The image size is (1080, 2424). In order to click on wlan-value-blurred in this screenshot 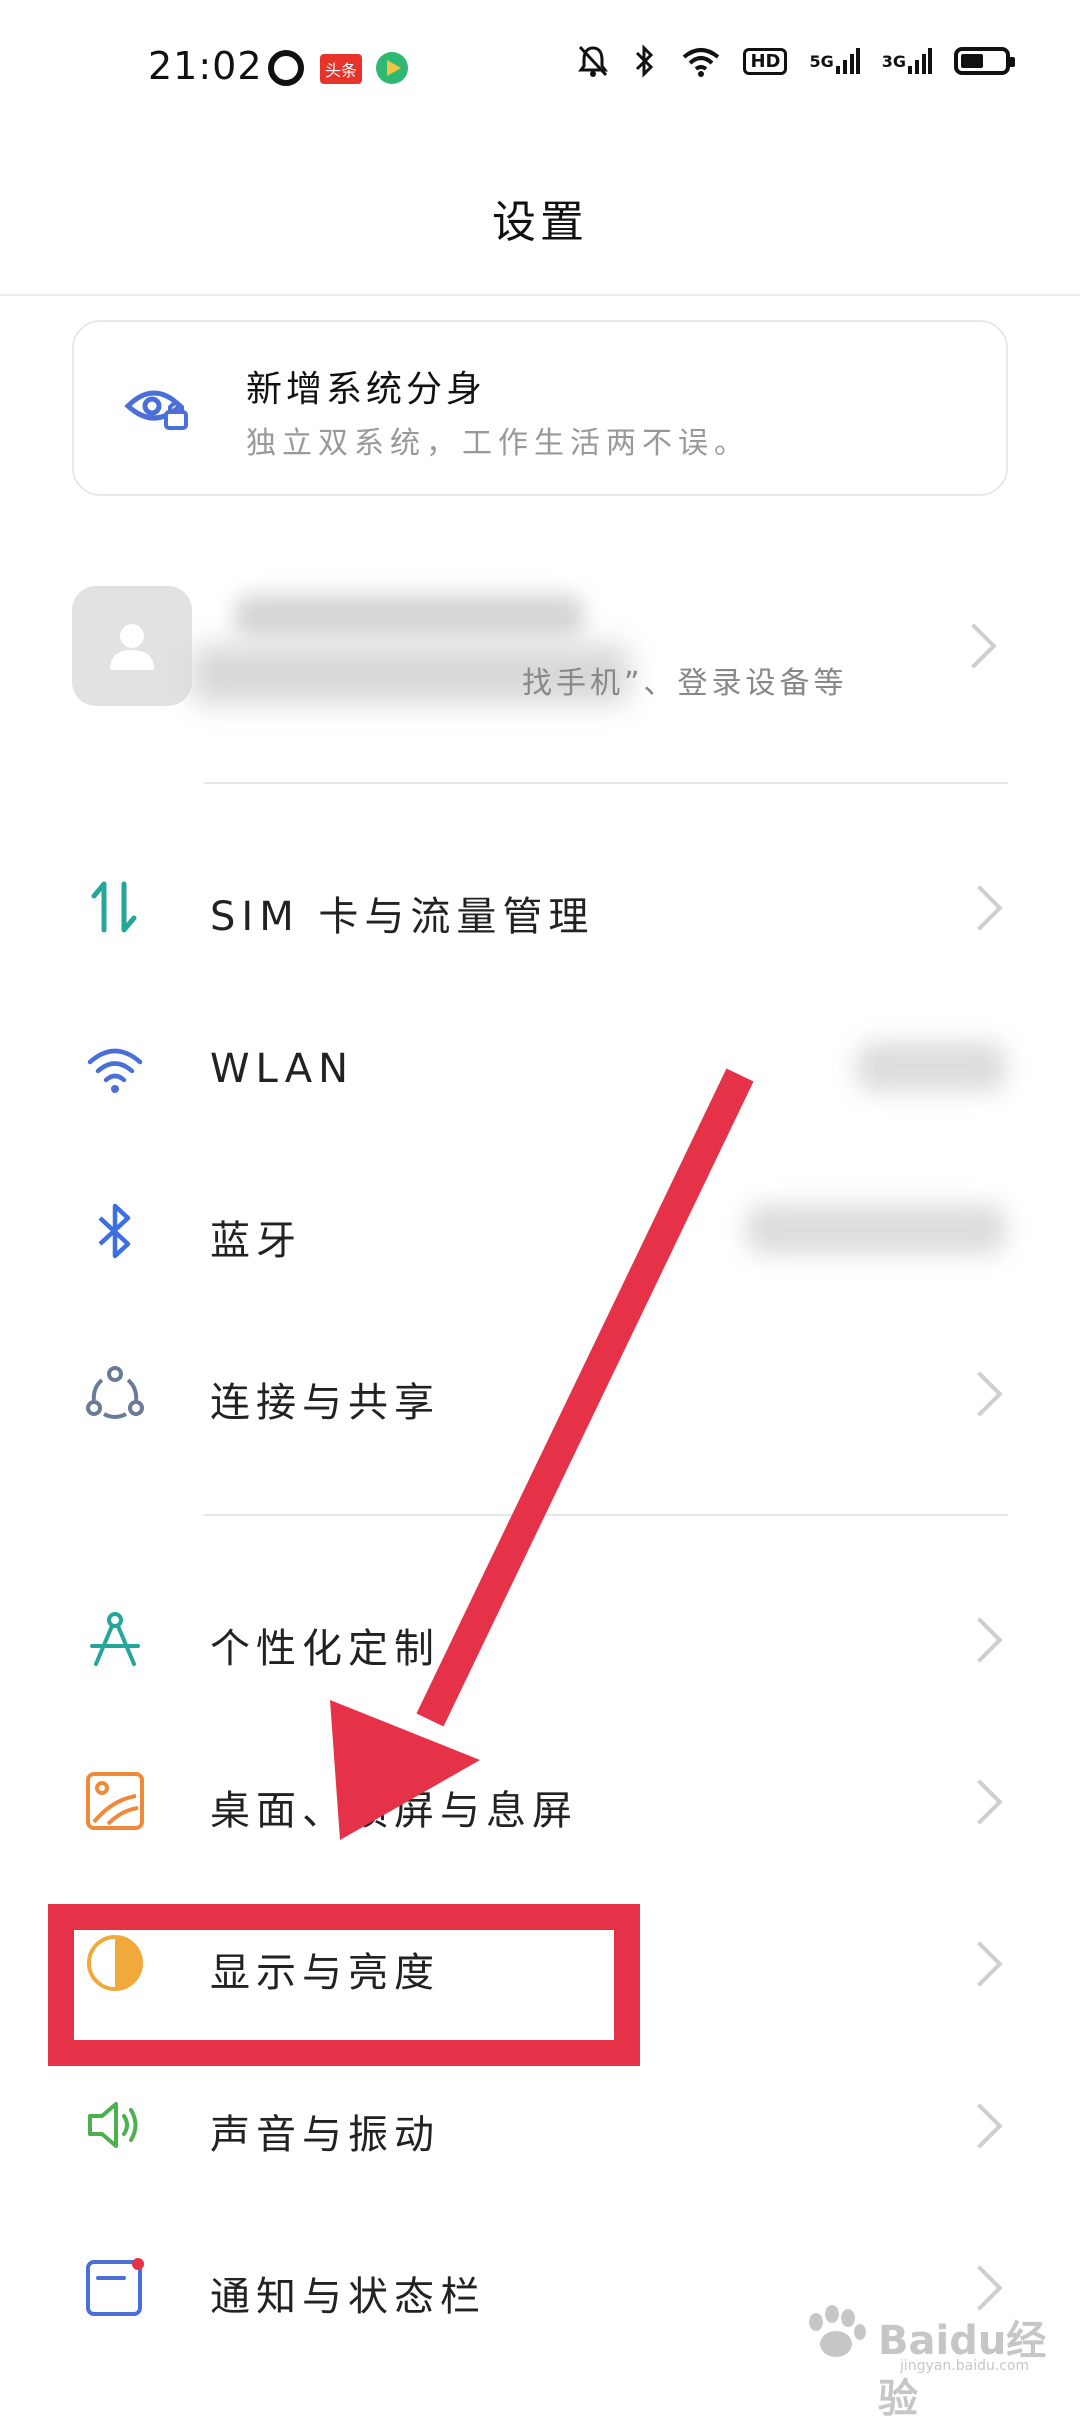, I will do `click(931, 1067)`.